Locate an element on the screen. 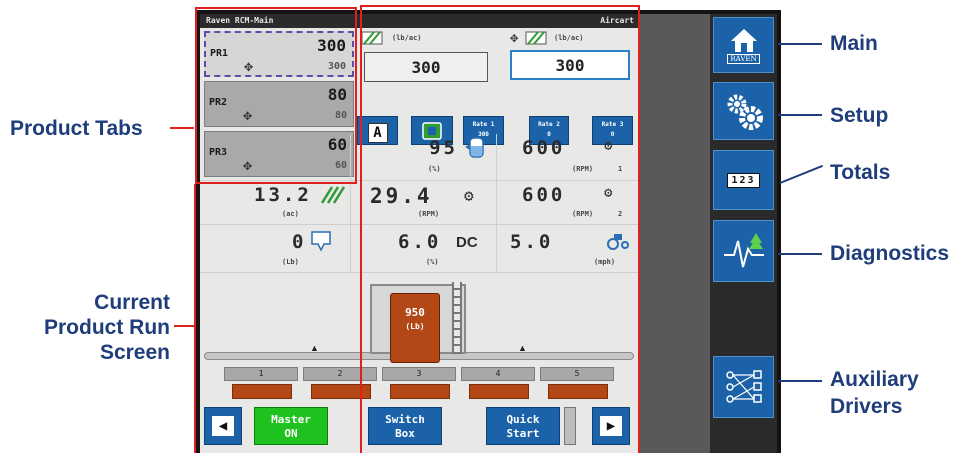 The height and width of the screenshot is (453, 976). run-screen-highlight-left is located at coordinates (195, 318).